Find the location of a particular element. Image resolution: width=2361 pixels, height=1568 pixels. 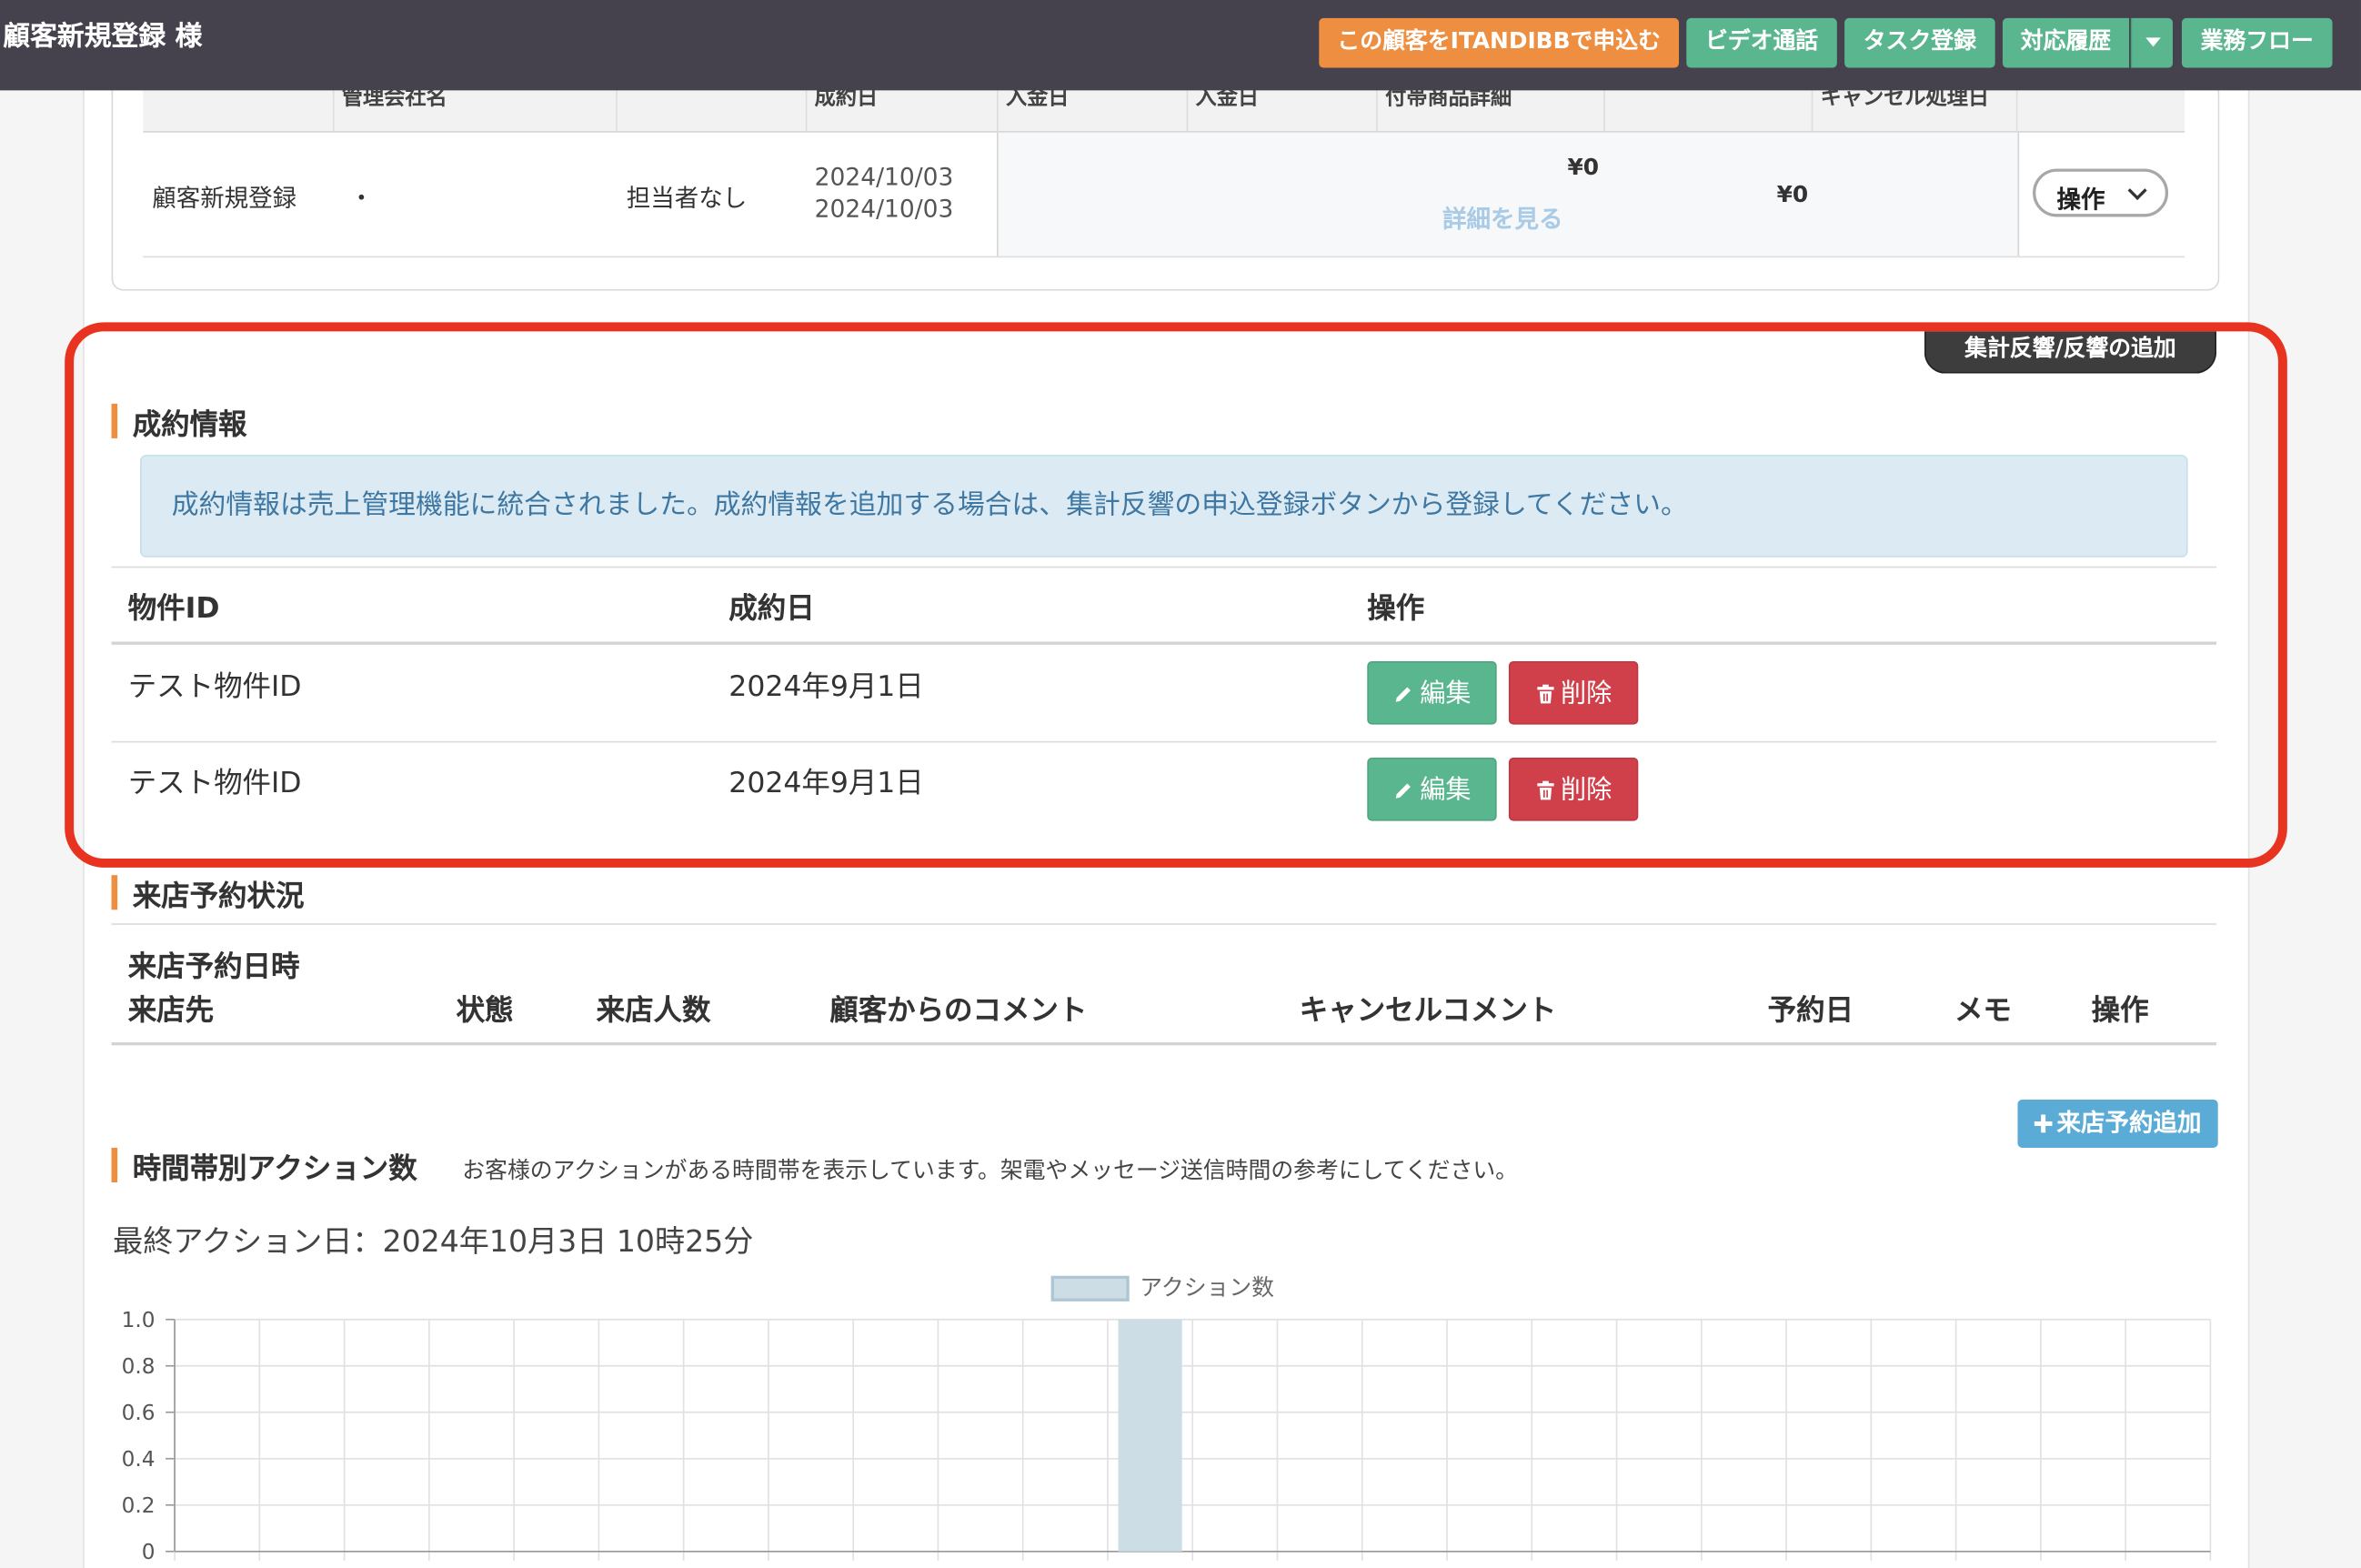

add-visit-button: 来店予約追加 is located at coordinates (2117, 1123).